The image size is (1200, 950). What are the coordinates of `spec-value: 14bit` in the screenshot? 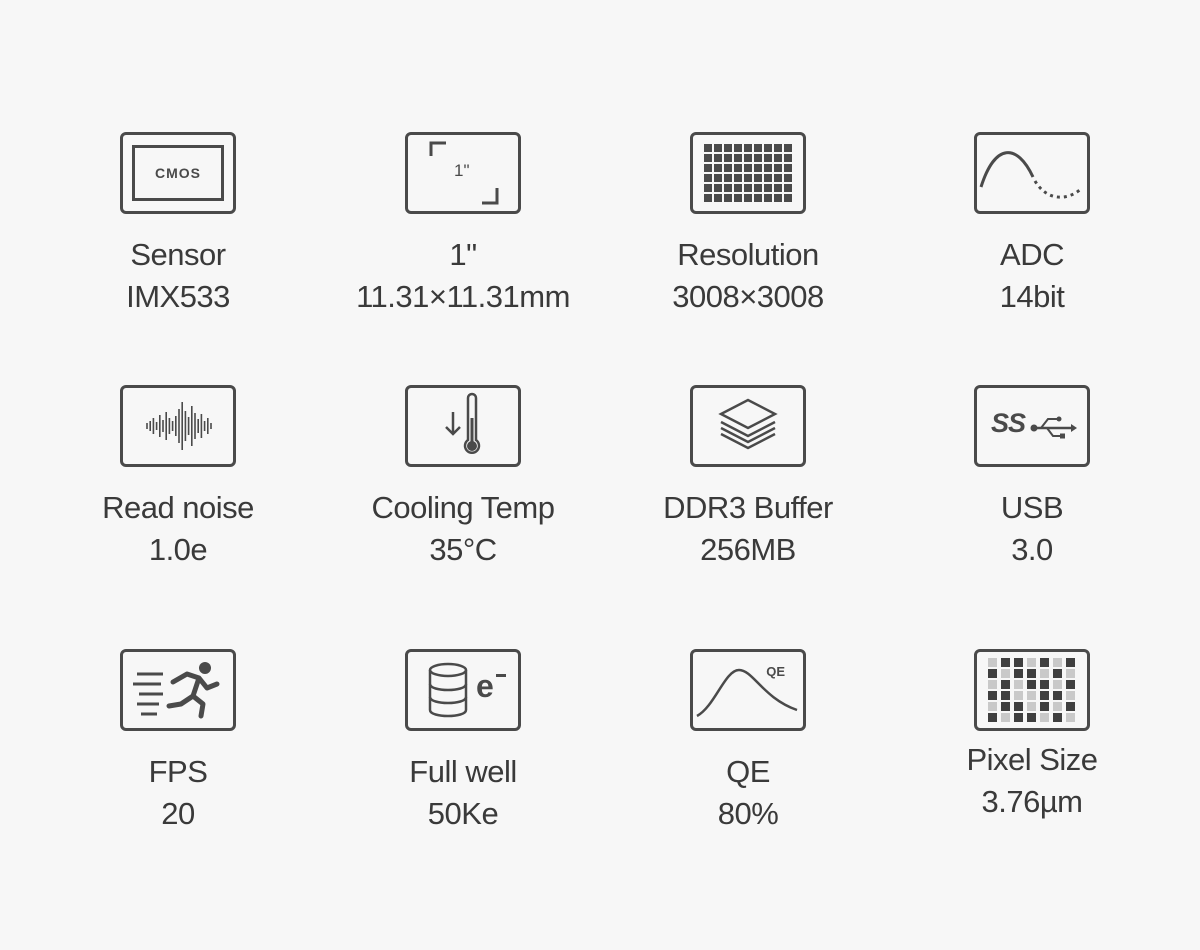 It's located at (1032, 296).